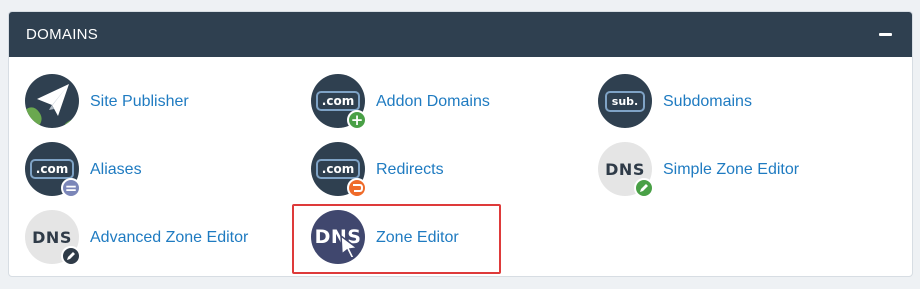  Describe the element at coordinates (169, 237) in the screenshot. I see `advanced-zone-editor-label: Advanced Zone Editor` at that location.